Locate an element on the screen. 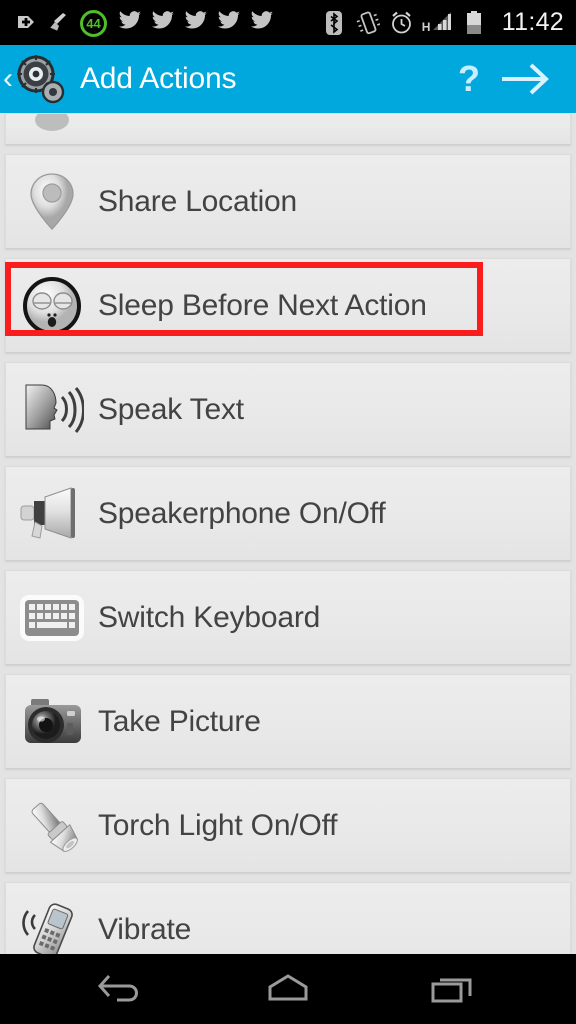 This screenshot has height=1024, width=576. camera-icon is located at coordinates (52, 721).